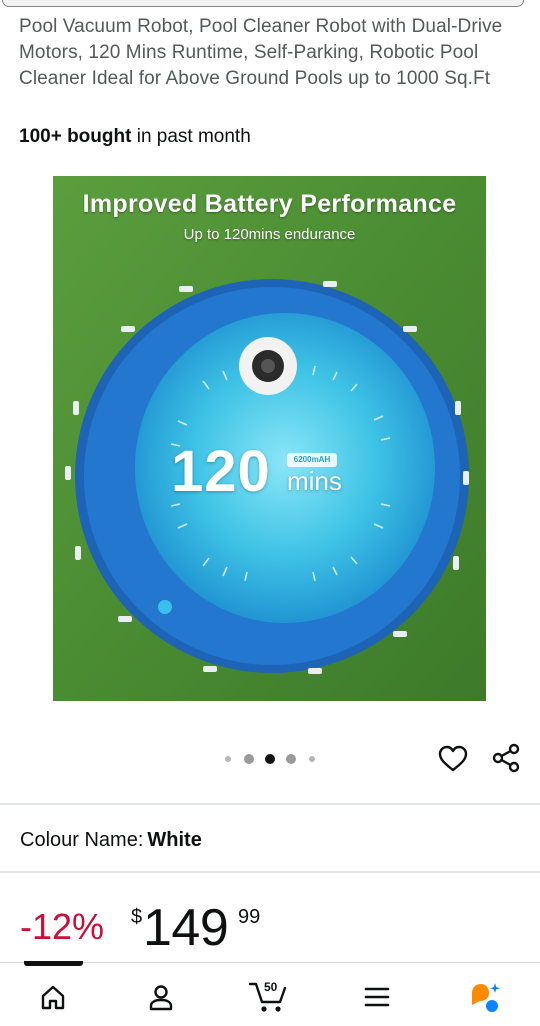 The width and height of the screenshot is (540, 1026). I want to click on carousel-indicator, so click(272, 759).